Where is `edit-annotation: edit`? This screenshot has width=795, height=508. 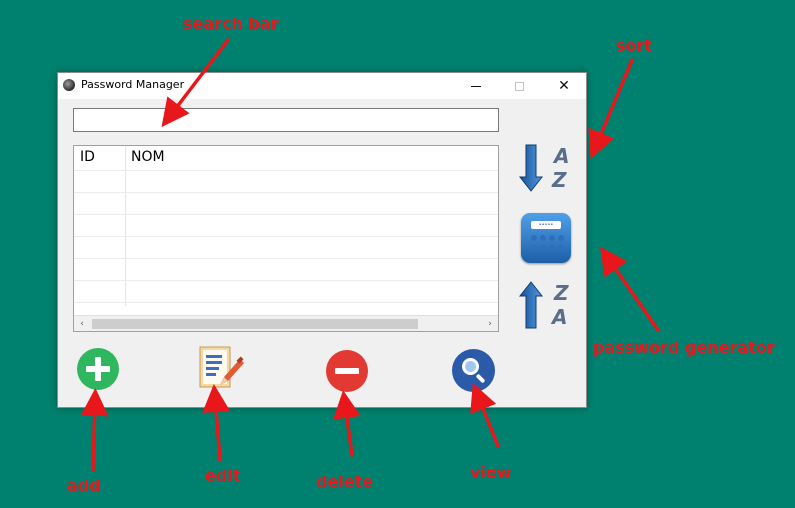
edit-annotation: edit is located at coordinates (223, 475).